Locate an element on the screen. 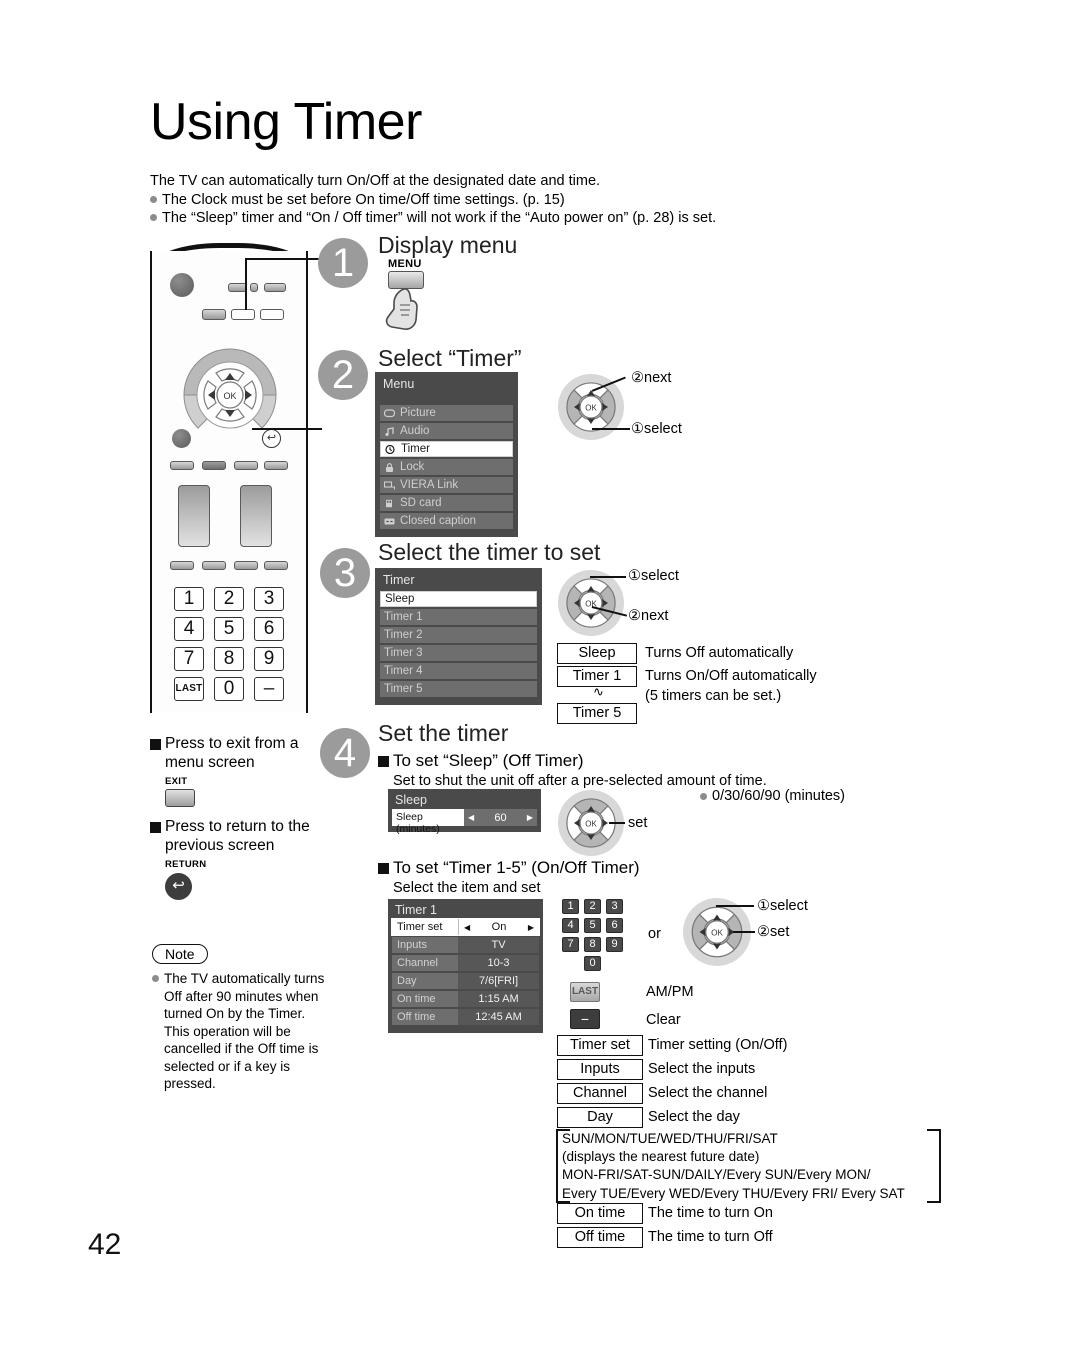 The width and height of the screenshot is (1080, 1353). last-key-description: AM/PM is located at coordinates (670, 992).